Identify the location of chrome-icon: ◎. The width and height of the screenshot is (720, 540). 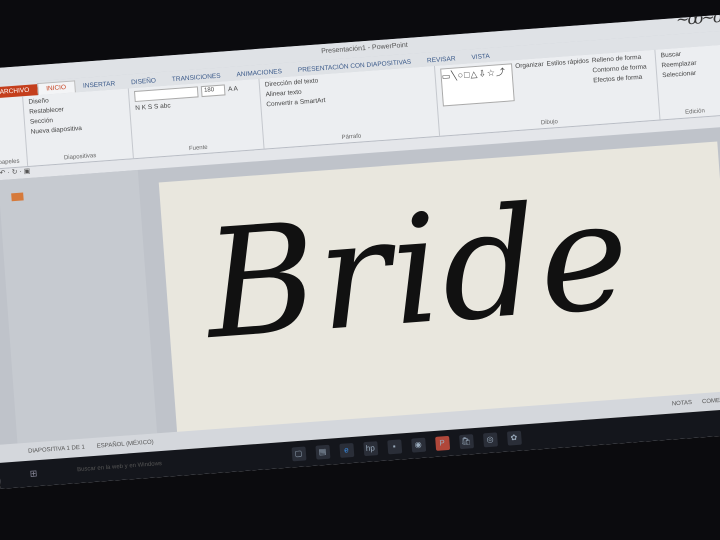
(490, 440).